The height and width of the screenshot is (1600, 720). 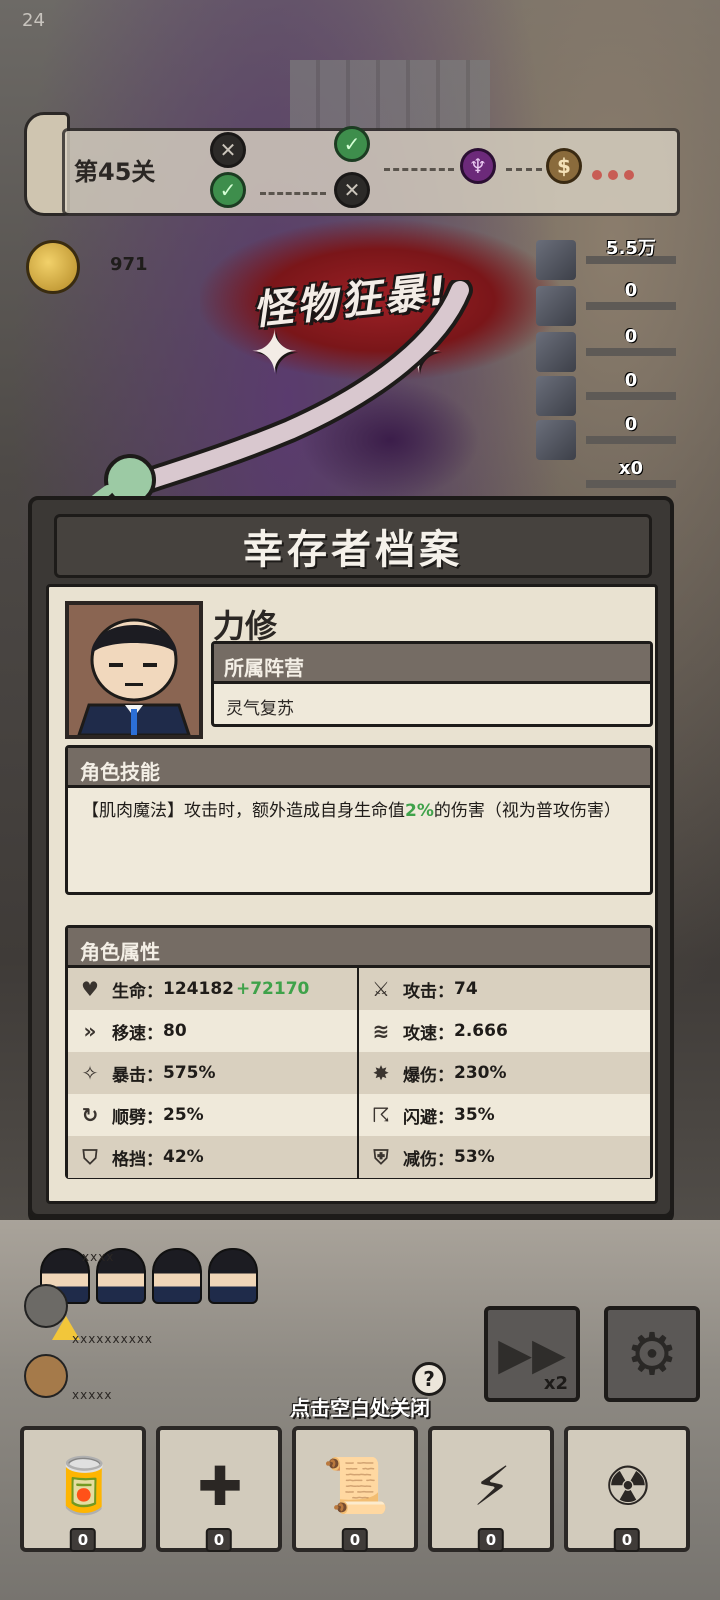 I want to click on attr-value: 53%, so click(x=474, y=1157).